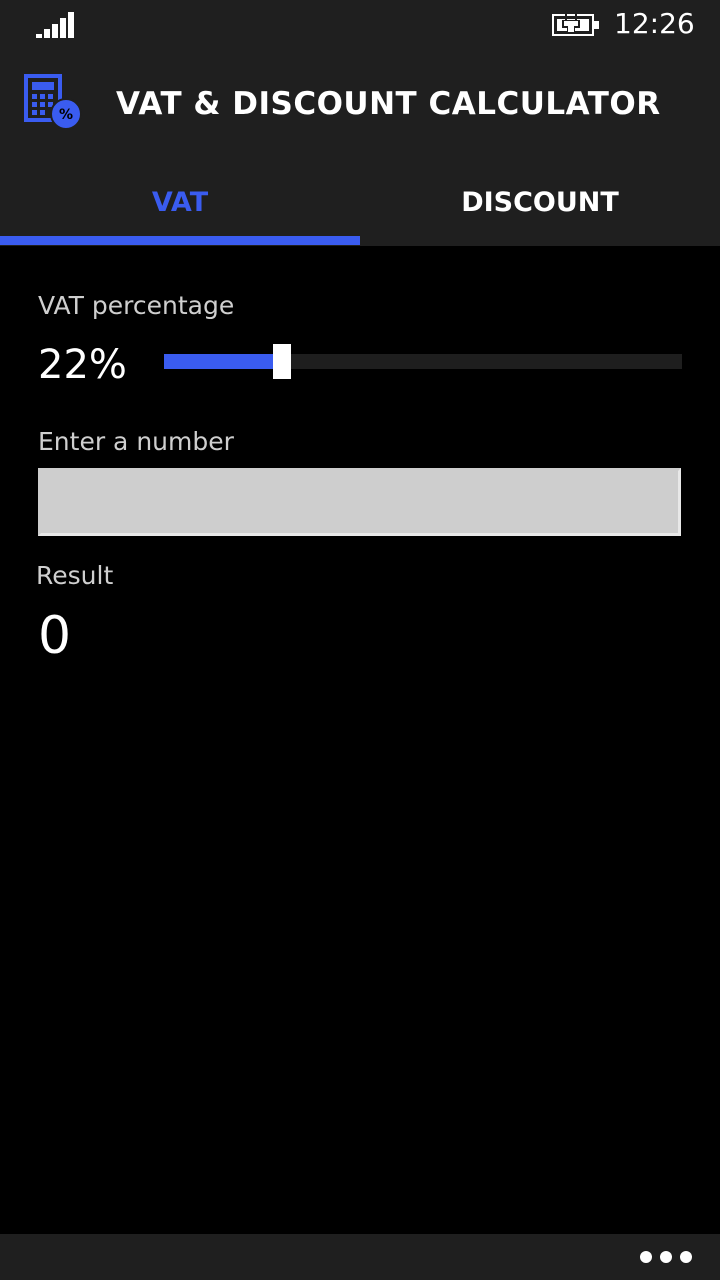 This screenshot has width=720, height=1280. I want to click on active-tab-indicator, so click(180, 240).